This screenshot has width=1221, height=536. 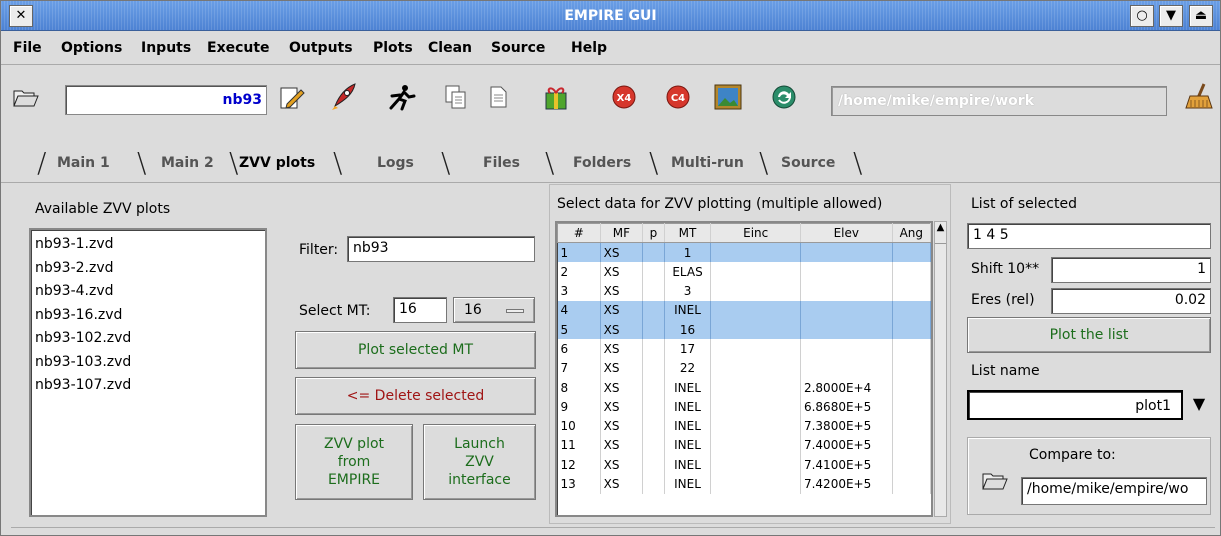 I want to click on table-cell: 6, so click(x=579, y=349).